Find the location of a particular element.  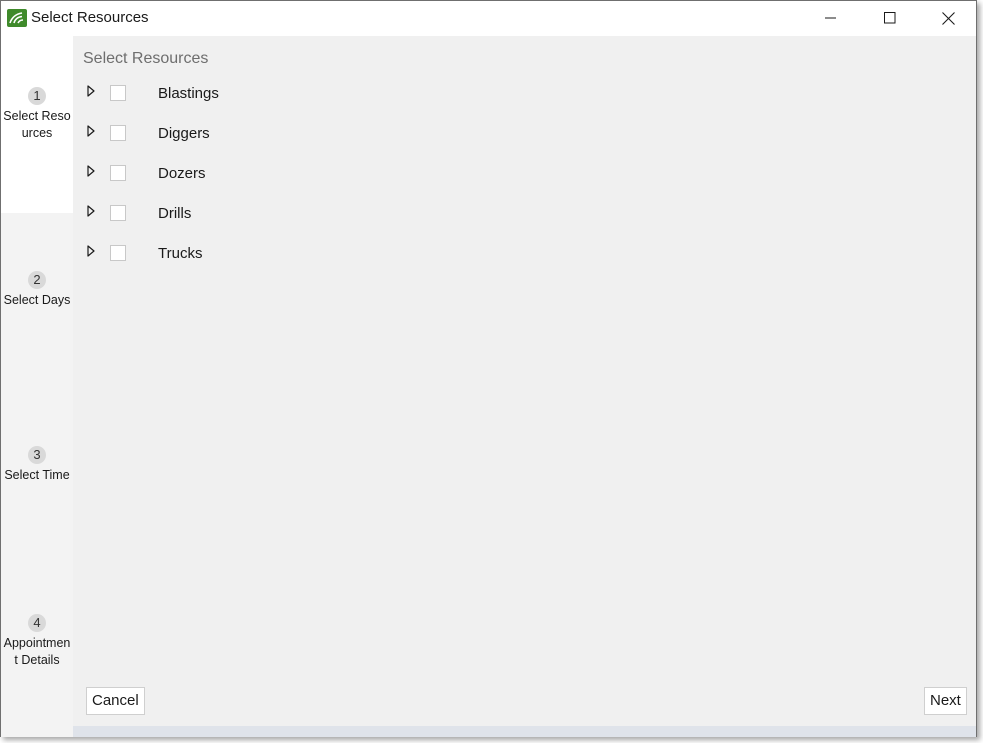

step-label: Select Resources is located at coordinates (37, 124).